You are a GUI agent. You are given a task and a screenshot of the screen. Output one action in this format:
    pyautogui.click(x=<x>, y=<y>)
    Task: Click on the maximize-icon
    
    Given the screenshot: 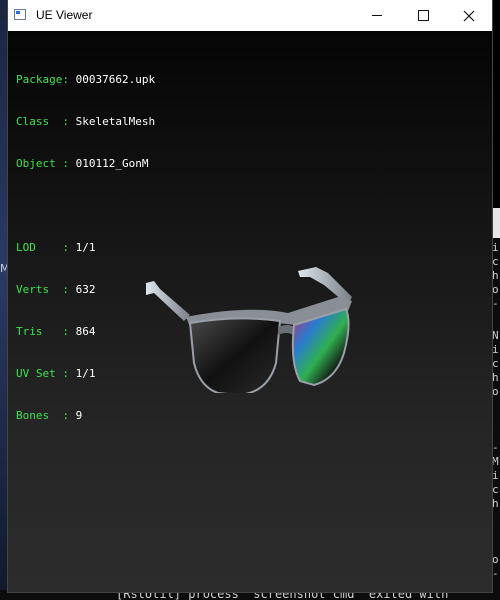 What is the action you would take?
    pyautogui.click(x=423, y=15)
    